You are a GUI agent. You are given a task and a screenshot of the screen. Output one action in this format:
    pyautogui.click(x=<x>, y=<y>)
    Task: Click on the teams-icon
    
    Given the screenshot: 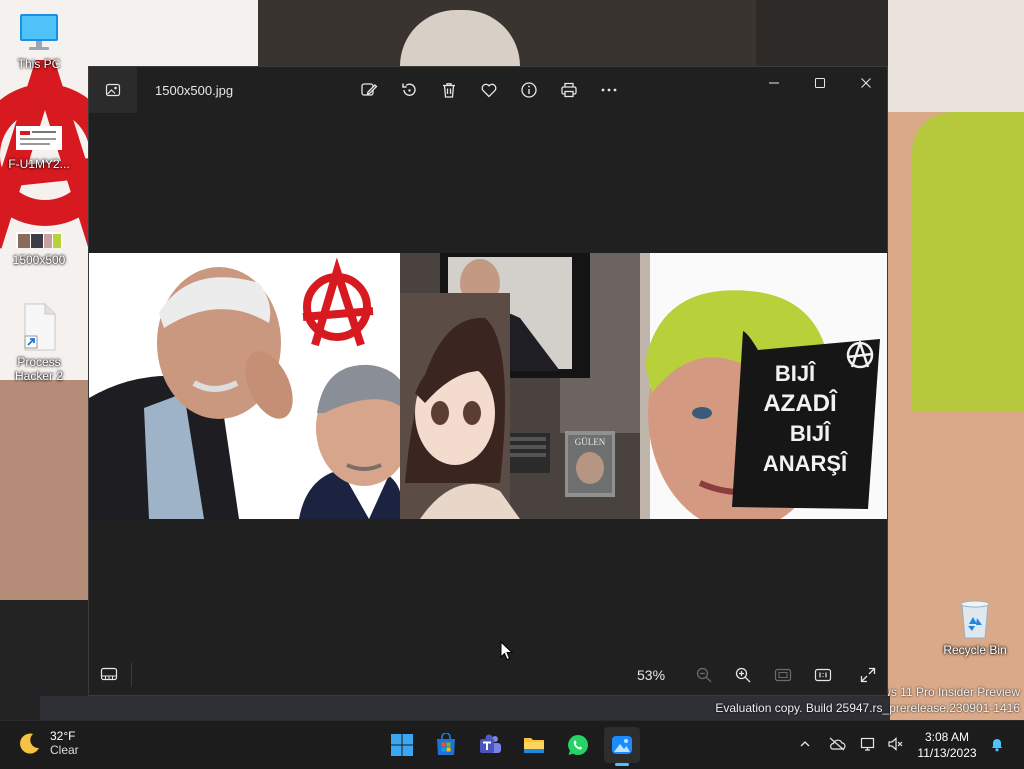 What is the action you would take?
    pyautogui.click(x=490, y=743)
    